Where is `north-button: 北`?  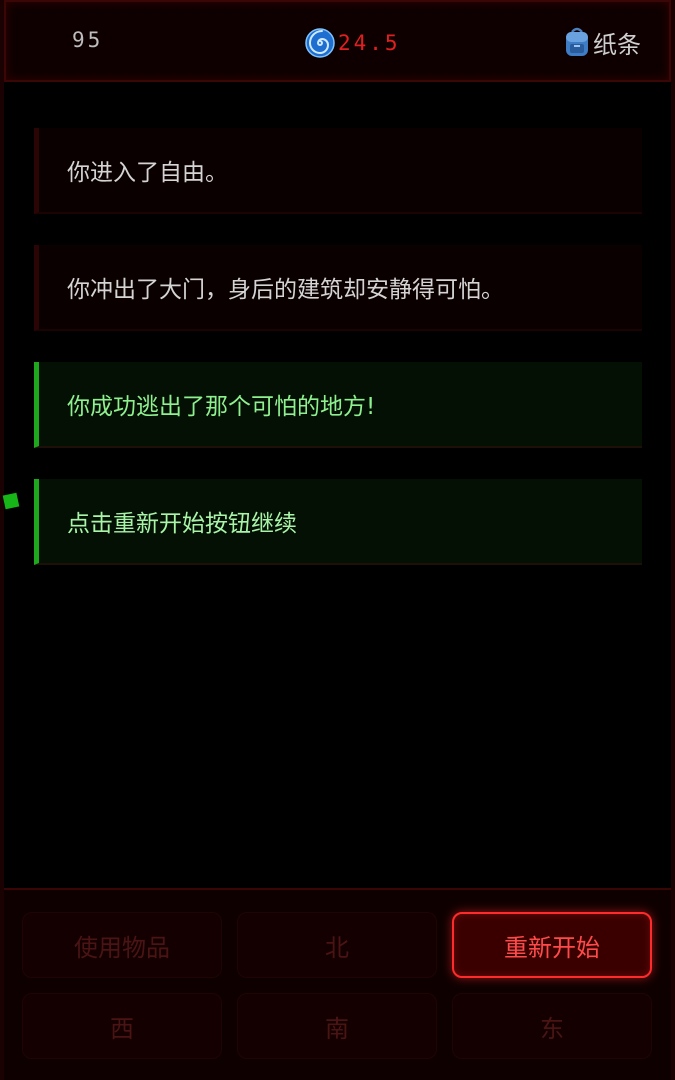 north-button: 北 is located at coordinates (337, 945).